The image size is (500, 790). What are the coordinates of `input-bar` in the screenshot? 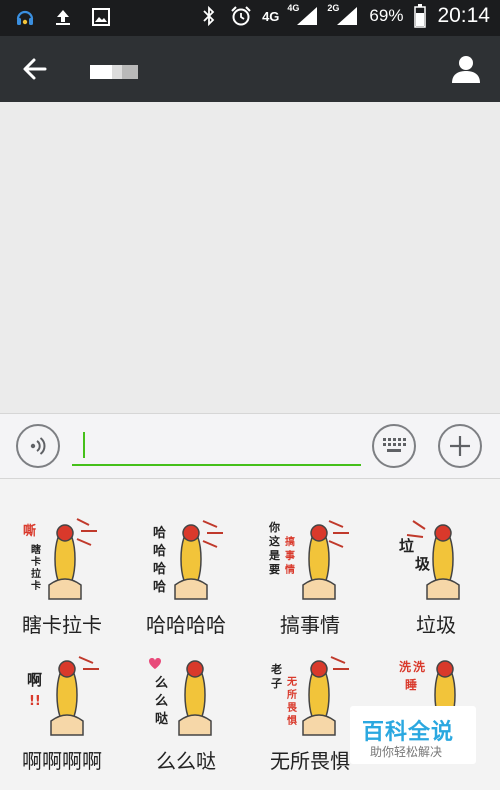 It's located at (250, 446).